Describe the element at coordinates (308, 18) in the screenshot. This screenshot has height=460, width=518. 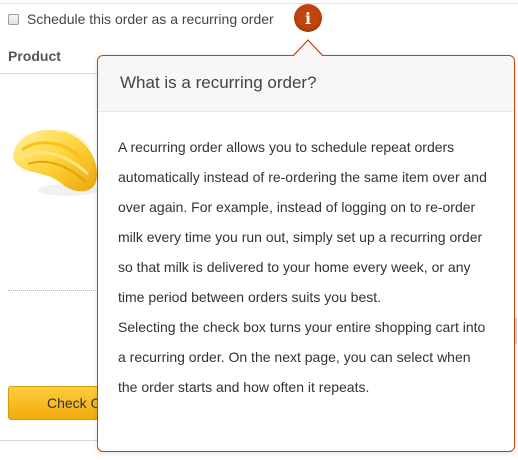
I see `info-icon: i` at that location.